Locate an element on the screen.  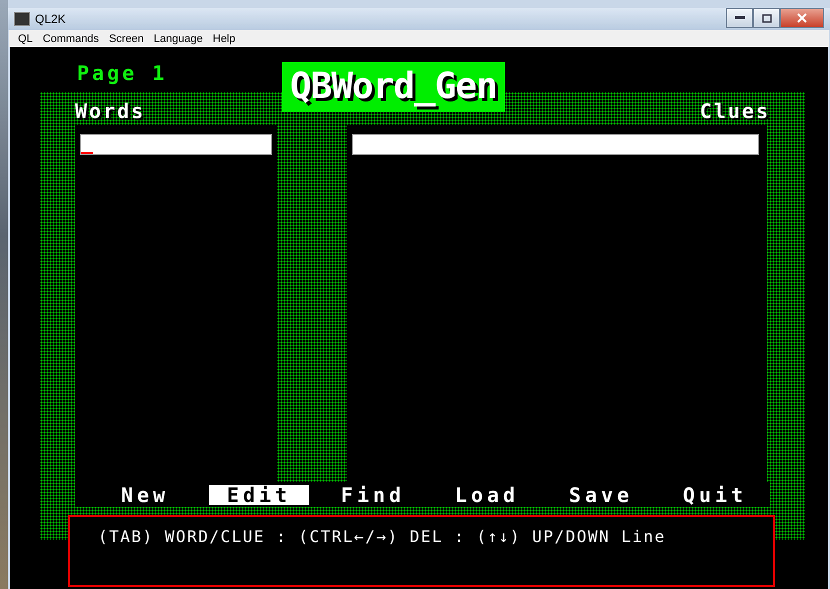
command-option: Find is located at coordinates (373, 494).